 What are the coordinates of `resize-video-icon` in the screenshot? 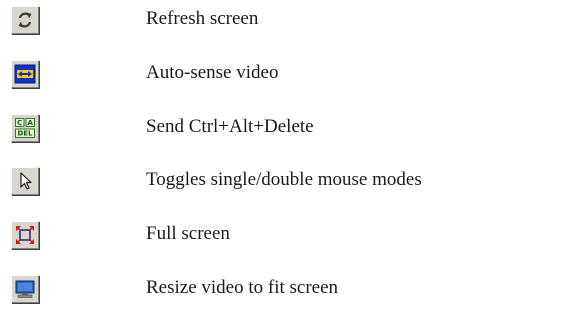 It's located at (25, 289).